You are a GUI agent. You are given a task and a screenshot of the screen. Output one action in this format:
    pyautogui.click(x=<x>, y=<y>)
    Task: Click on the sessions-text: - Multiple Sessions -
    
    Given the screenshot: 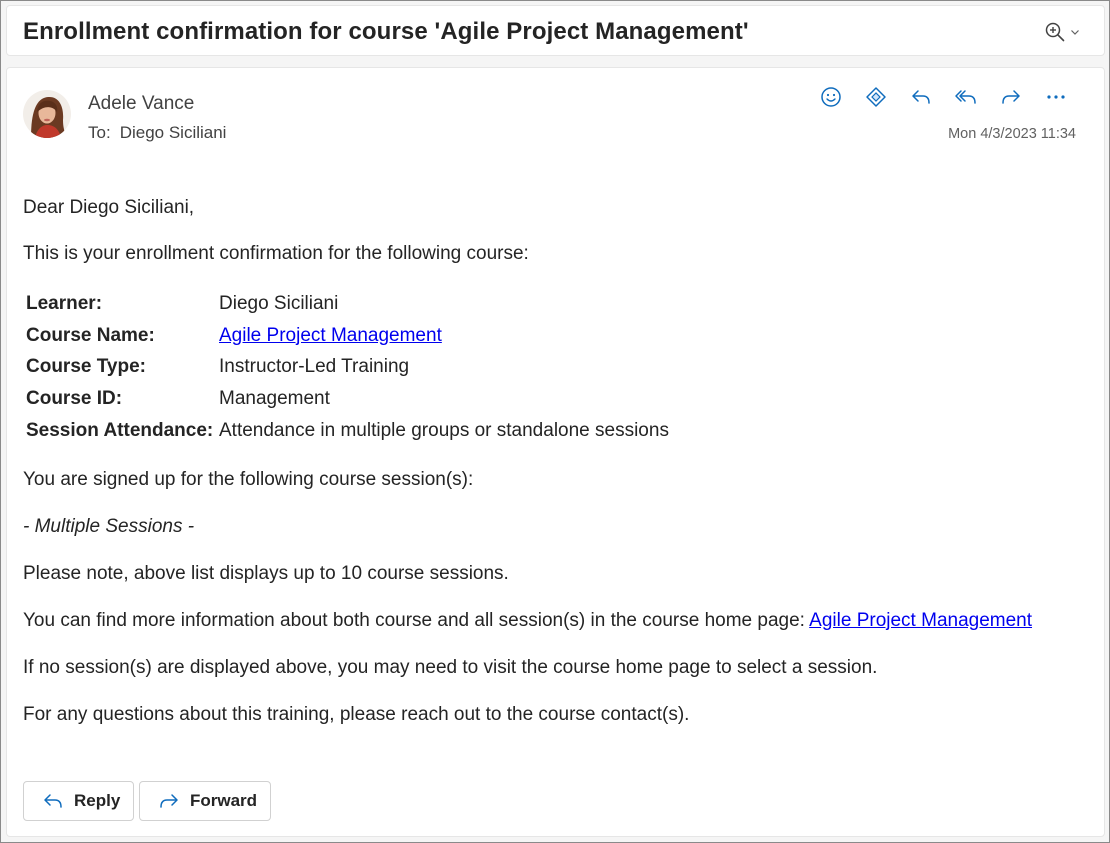 What is the action you would take?
    pyautogui.click(x=109, y=526)
    